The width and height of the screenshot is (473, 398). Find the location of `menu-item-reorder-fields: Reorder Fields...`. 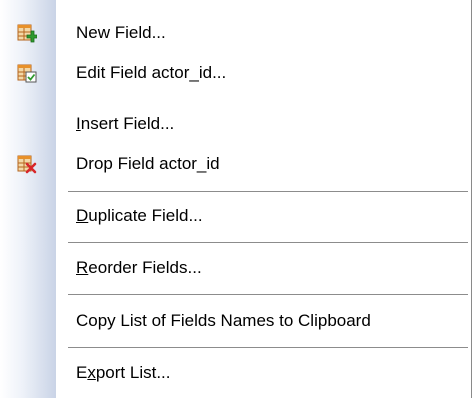

menu-item-reorder-fields: Reorder Fields... is located at coordinates (235, 268).